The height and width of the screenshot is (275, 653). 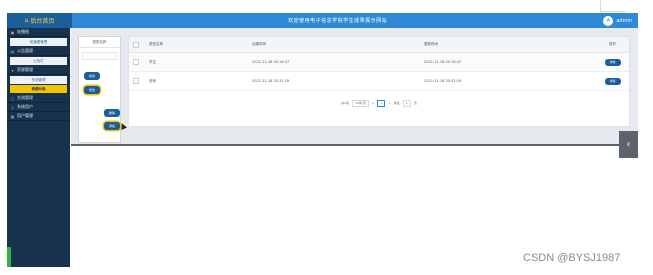 I want to click on folder-icon: ▾, so click(x=12, y=70).